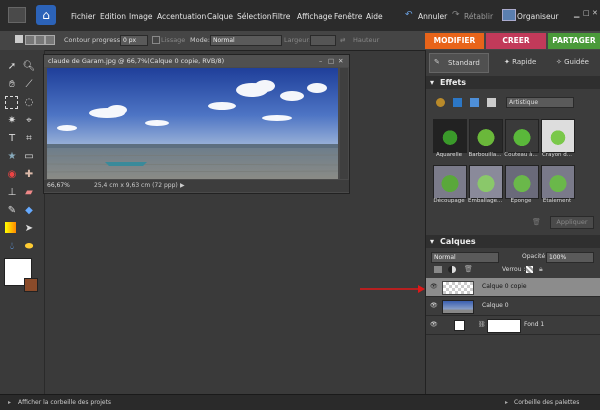 Image resolution: width=600 pixels, height=410 pixels. I want to click on background-color-swatch, so click(31, 285).